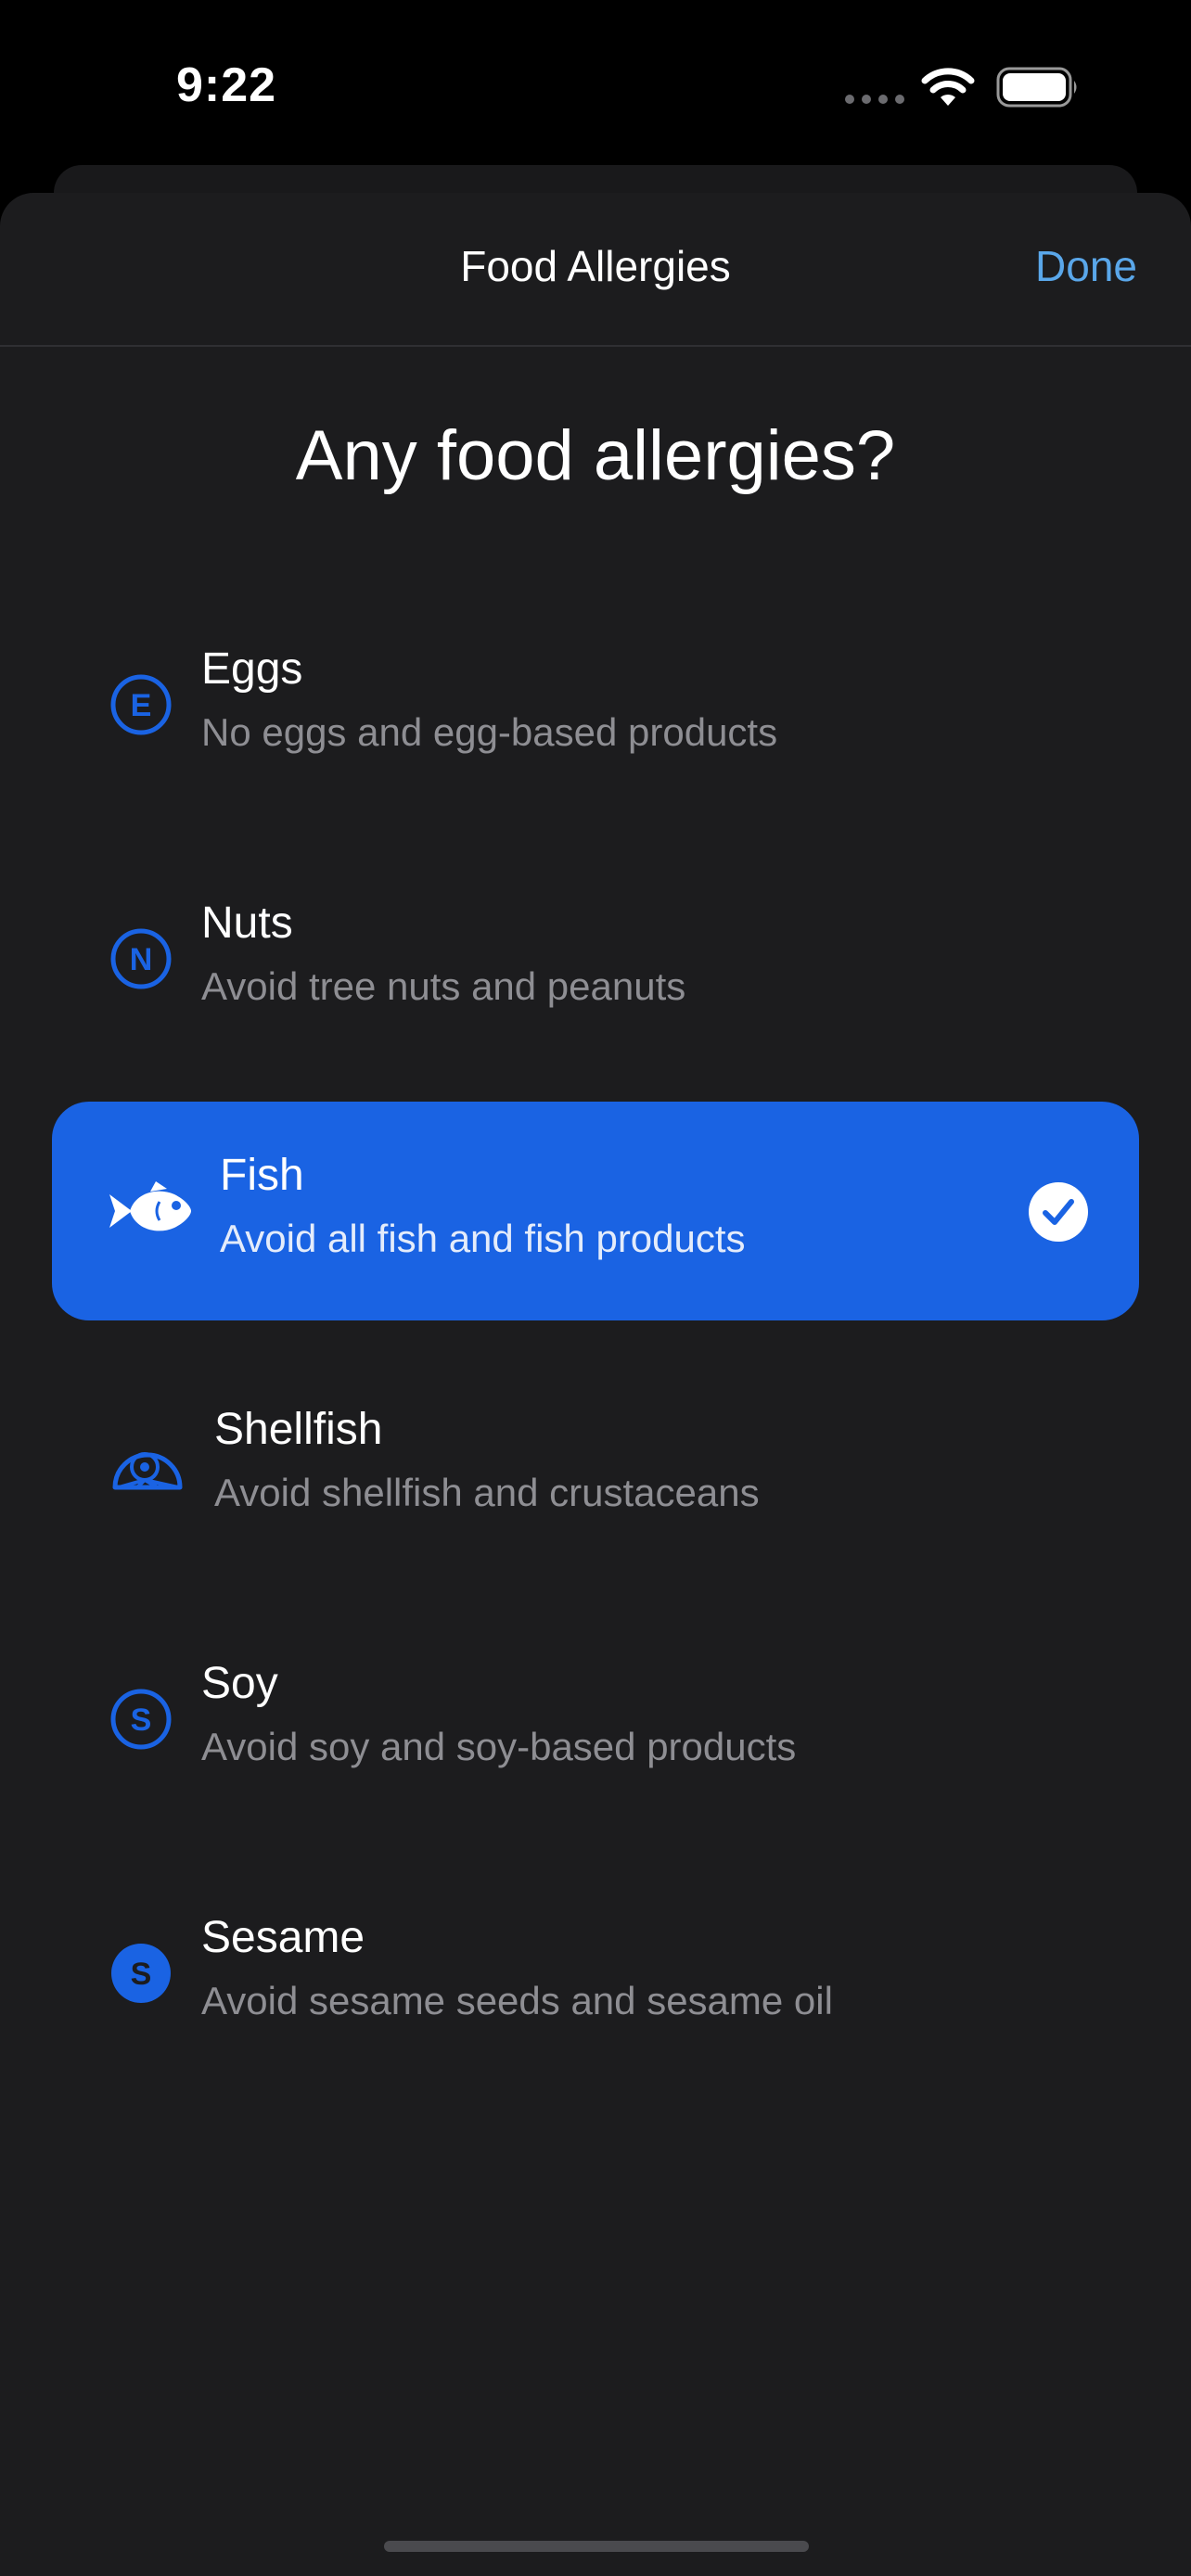  Describe the element at coordinates (595, 705) in the screenshot. I see `option-eggs: E Eggs No eggs and egg-based products` at that location.